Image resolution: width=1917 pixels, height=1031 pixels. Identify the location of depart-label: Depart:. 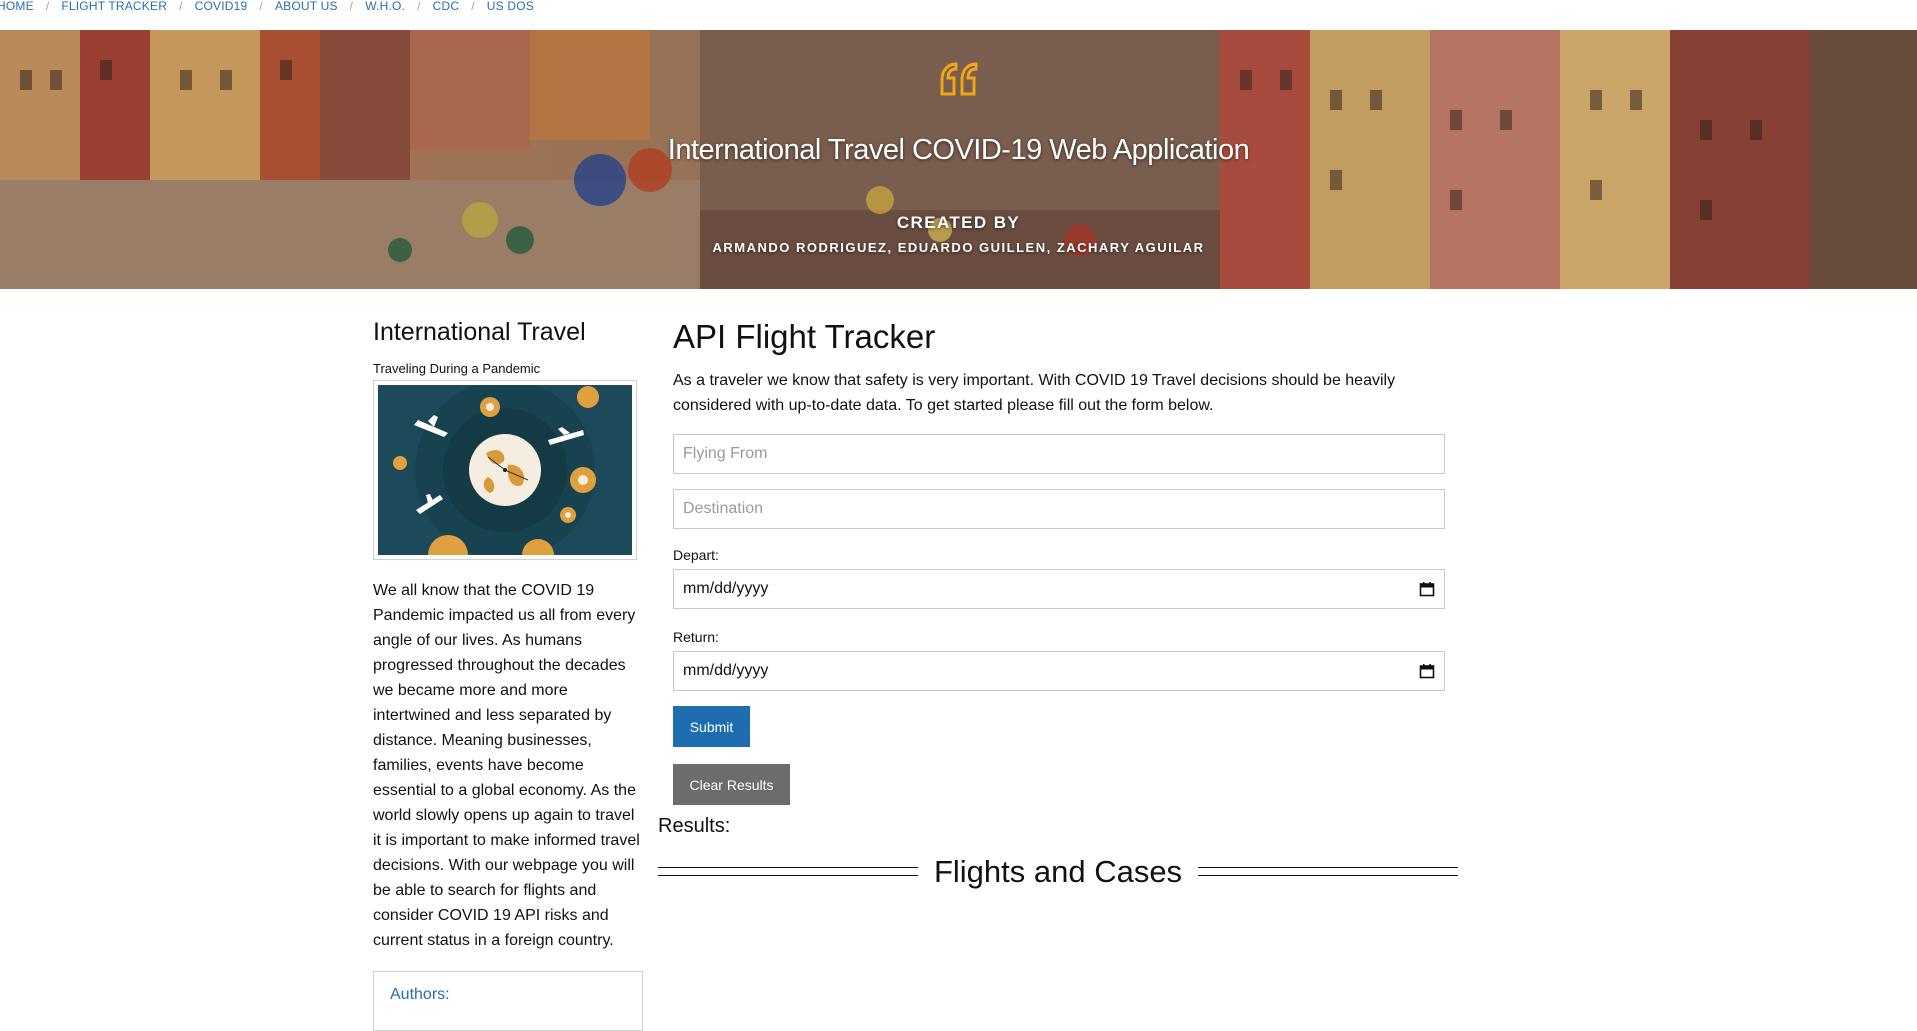
(696, 555).